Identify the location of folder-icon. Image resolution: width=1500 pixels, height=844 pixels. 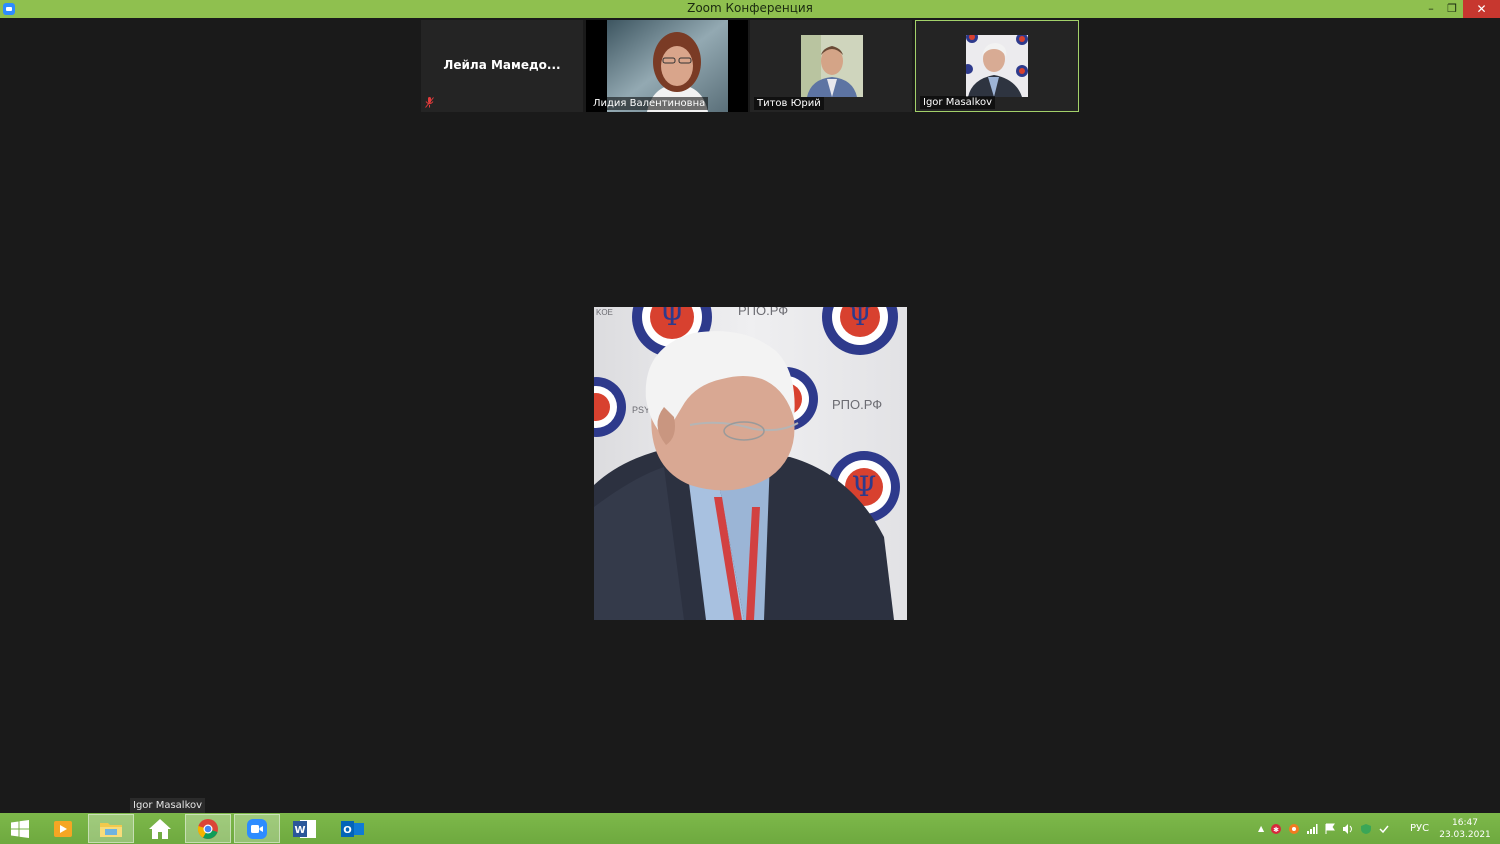
(111, 829).